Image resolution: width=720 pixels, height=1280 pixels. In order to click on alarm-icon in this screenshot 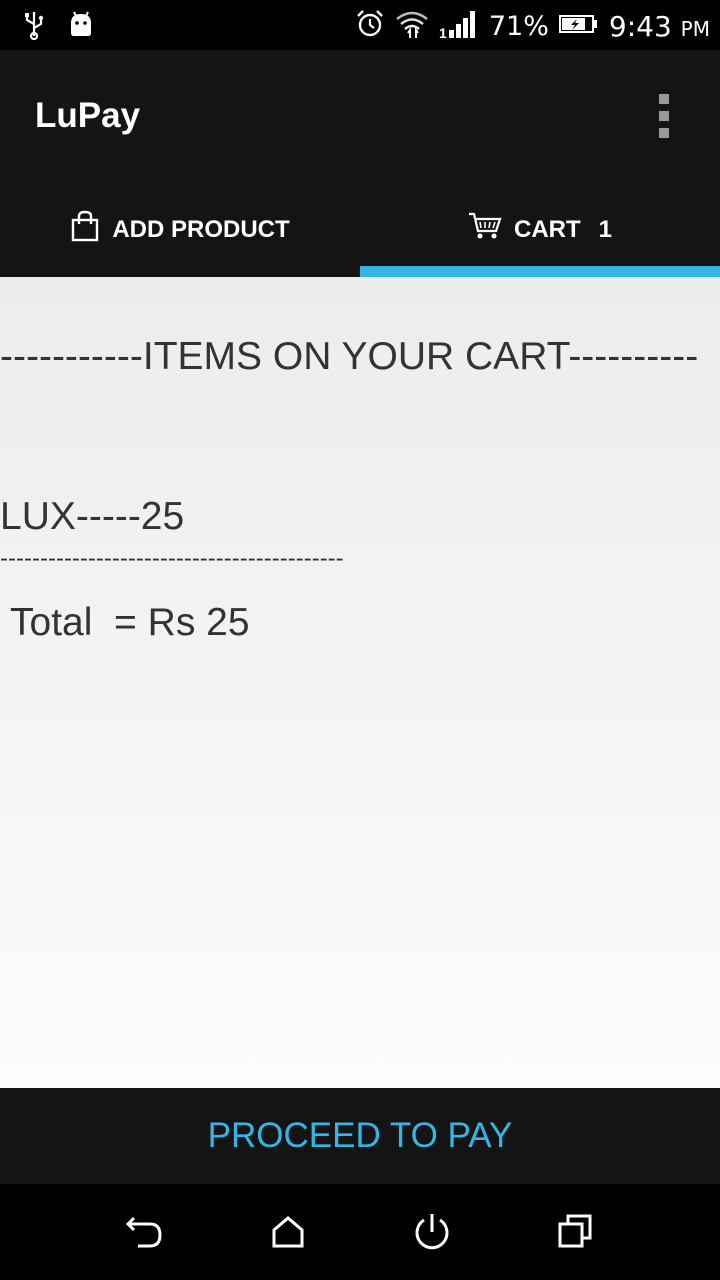, I will do `click(370, 26)`.